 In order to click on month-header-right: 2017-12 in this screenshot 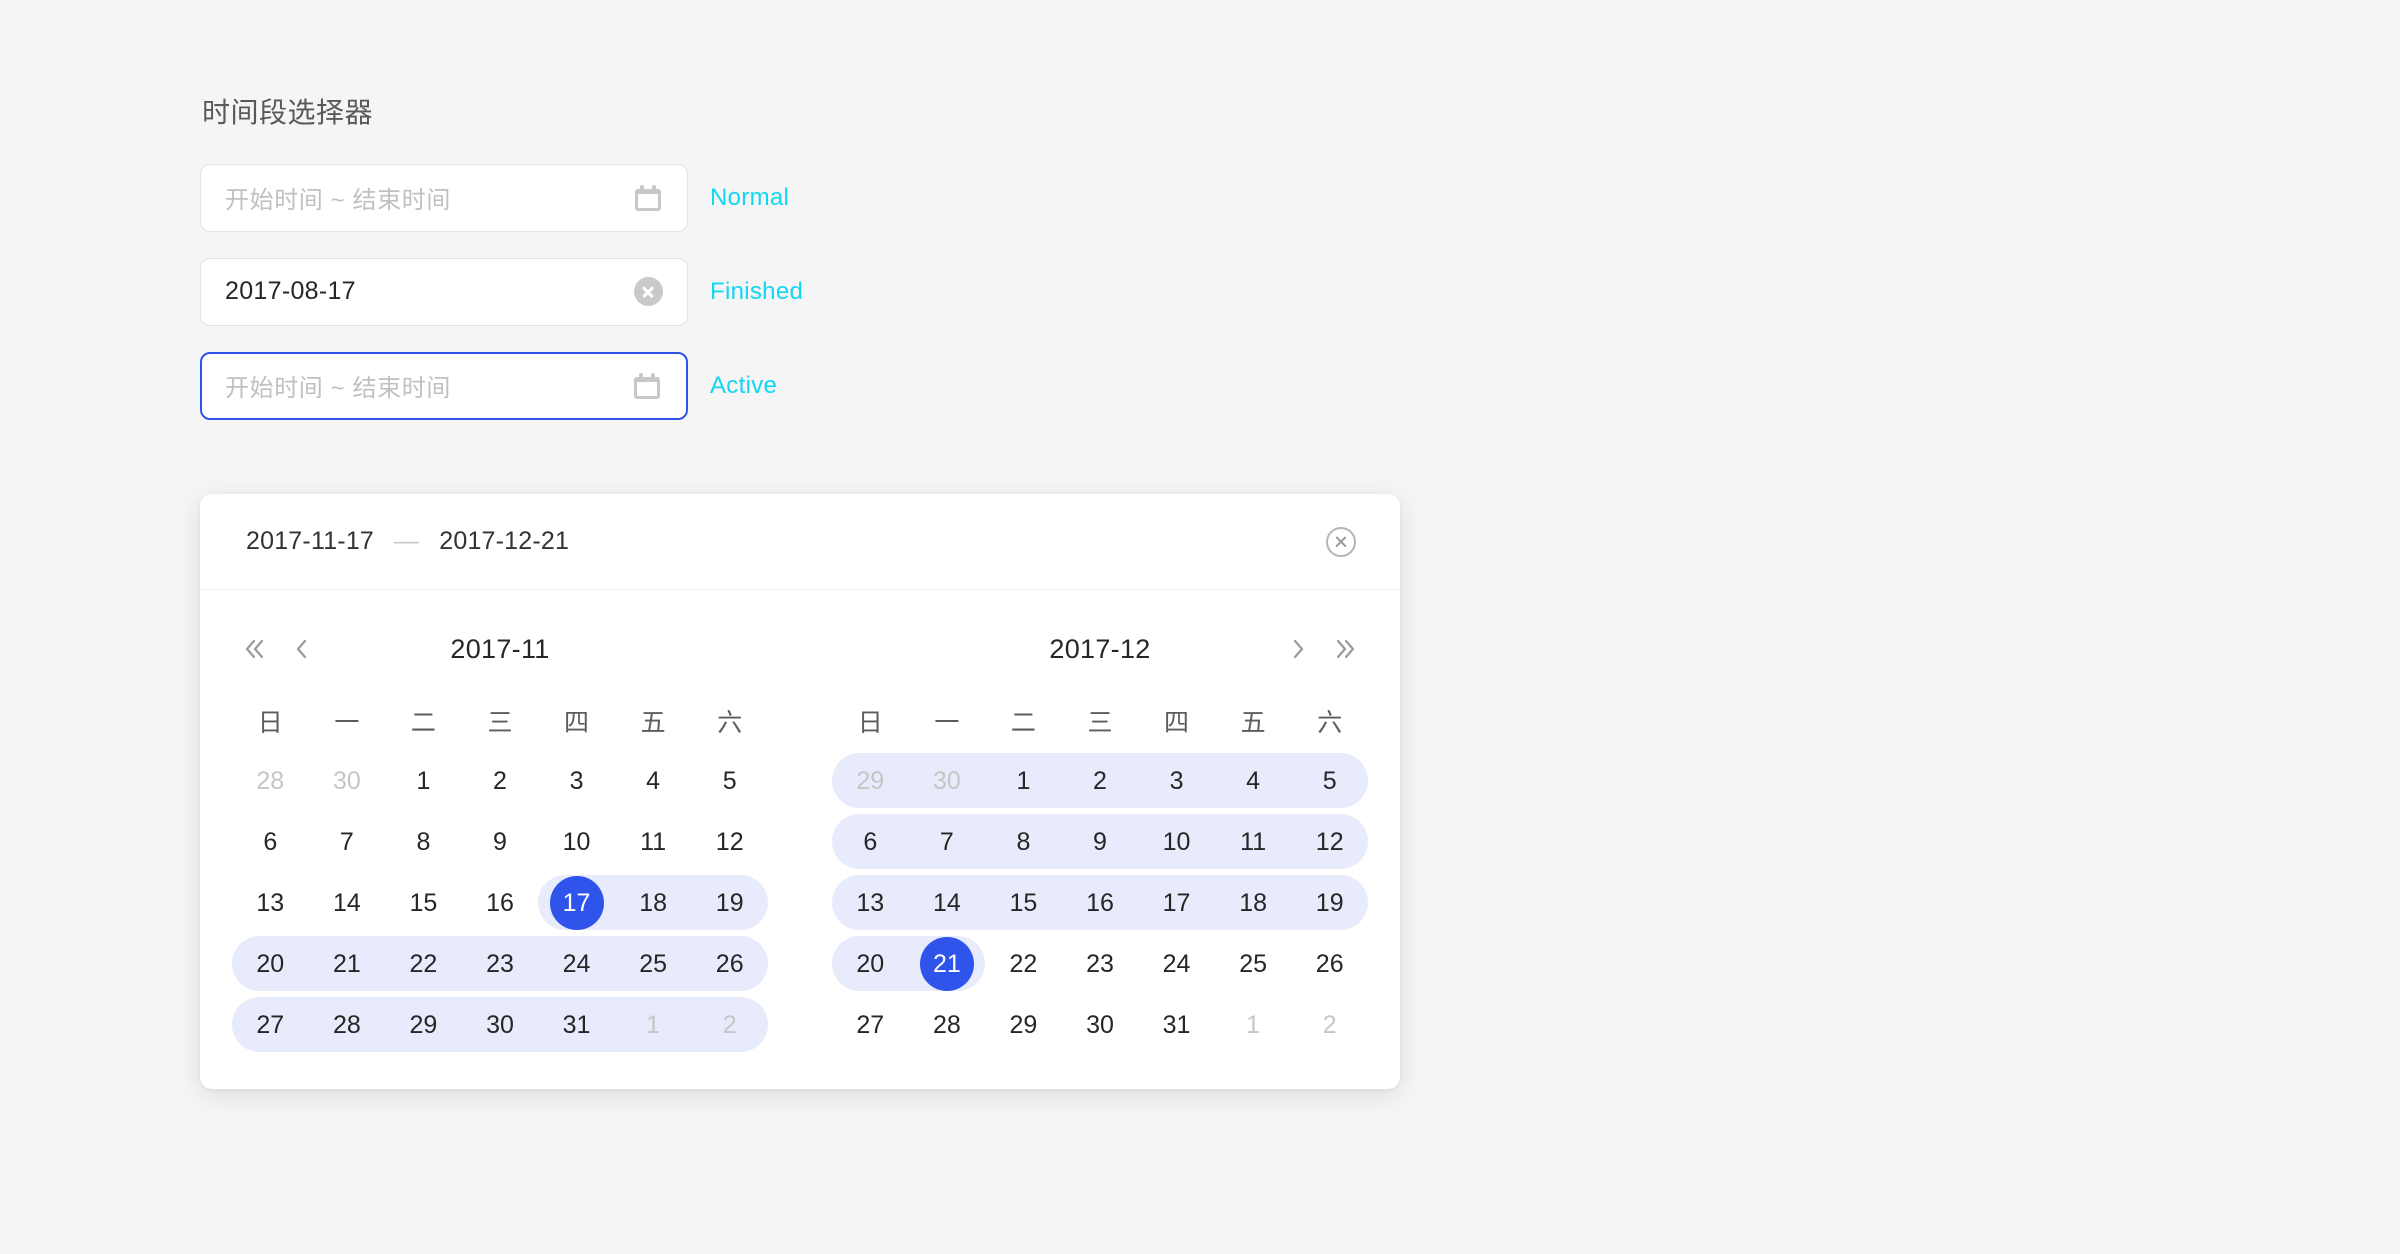, I will do `click(1100, 649)`.